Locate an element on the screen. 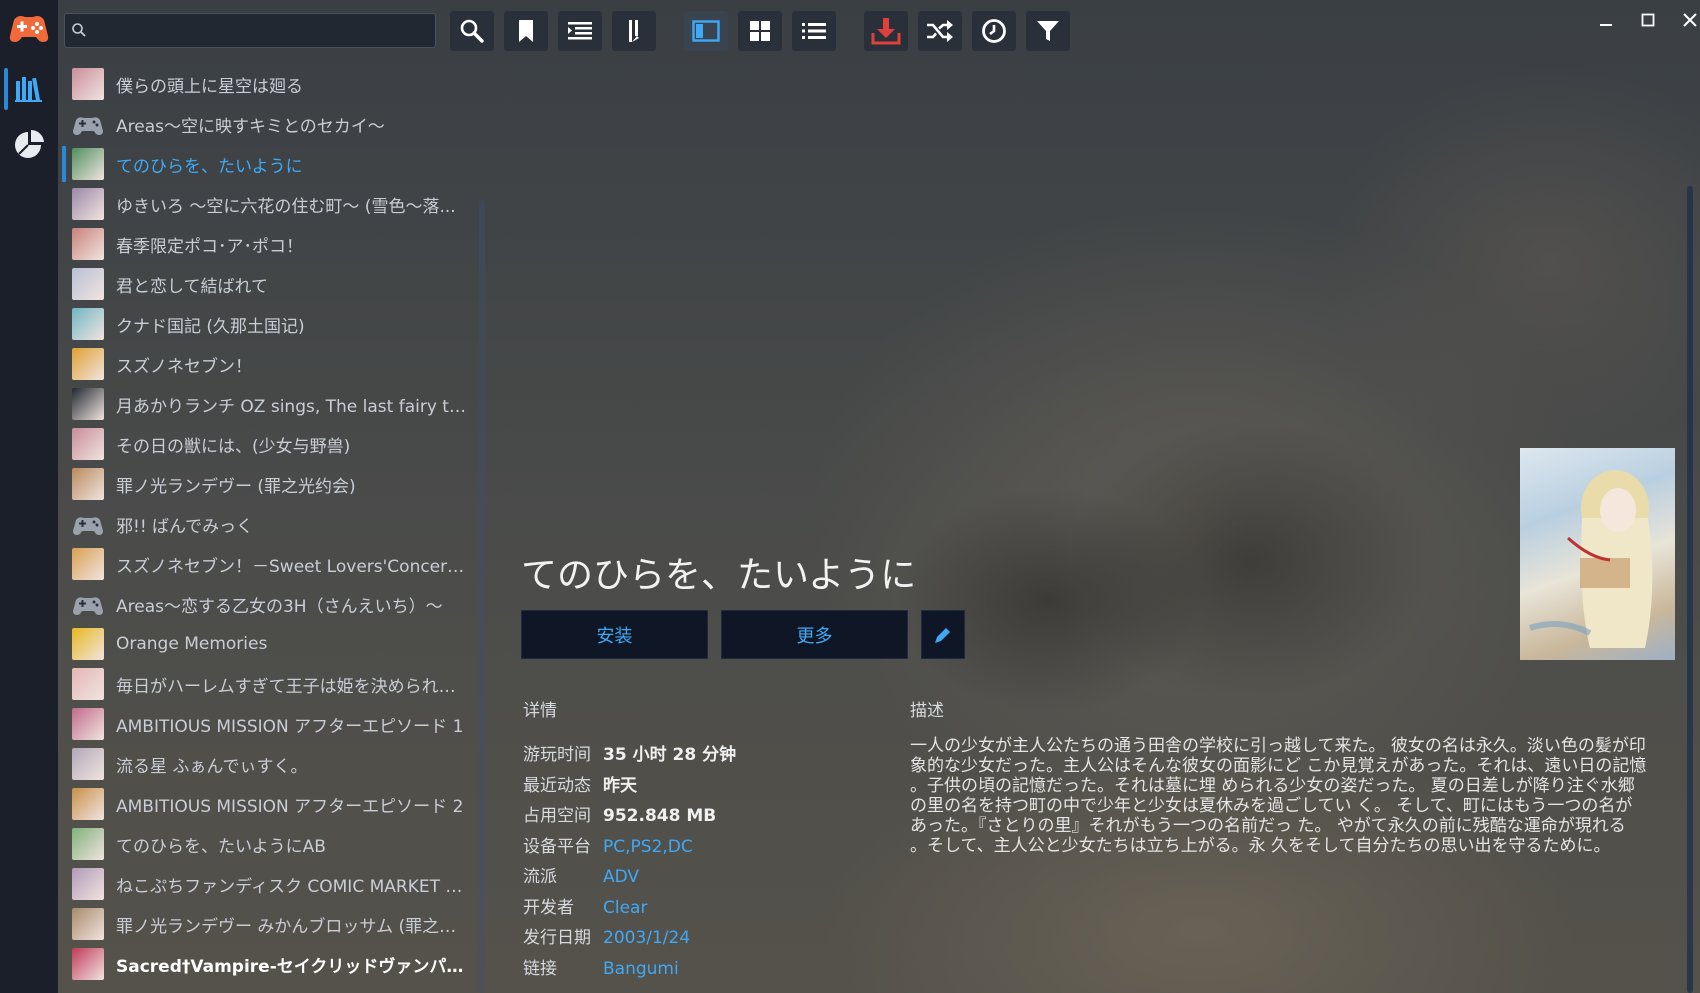  recent-activity-button is located at coordinates (994, 31).